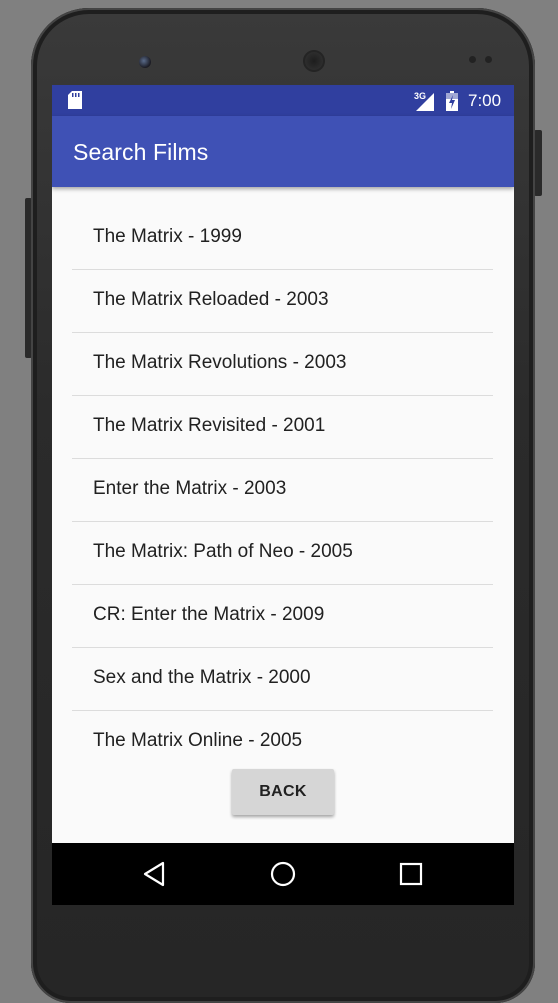 The width and height of the screenshot is (558, 1003). What do you see at coordinates (283, 100) in the screenshot?
I see `status-bar: 3G 7:00` at bounding box center [283, 100].